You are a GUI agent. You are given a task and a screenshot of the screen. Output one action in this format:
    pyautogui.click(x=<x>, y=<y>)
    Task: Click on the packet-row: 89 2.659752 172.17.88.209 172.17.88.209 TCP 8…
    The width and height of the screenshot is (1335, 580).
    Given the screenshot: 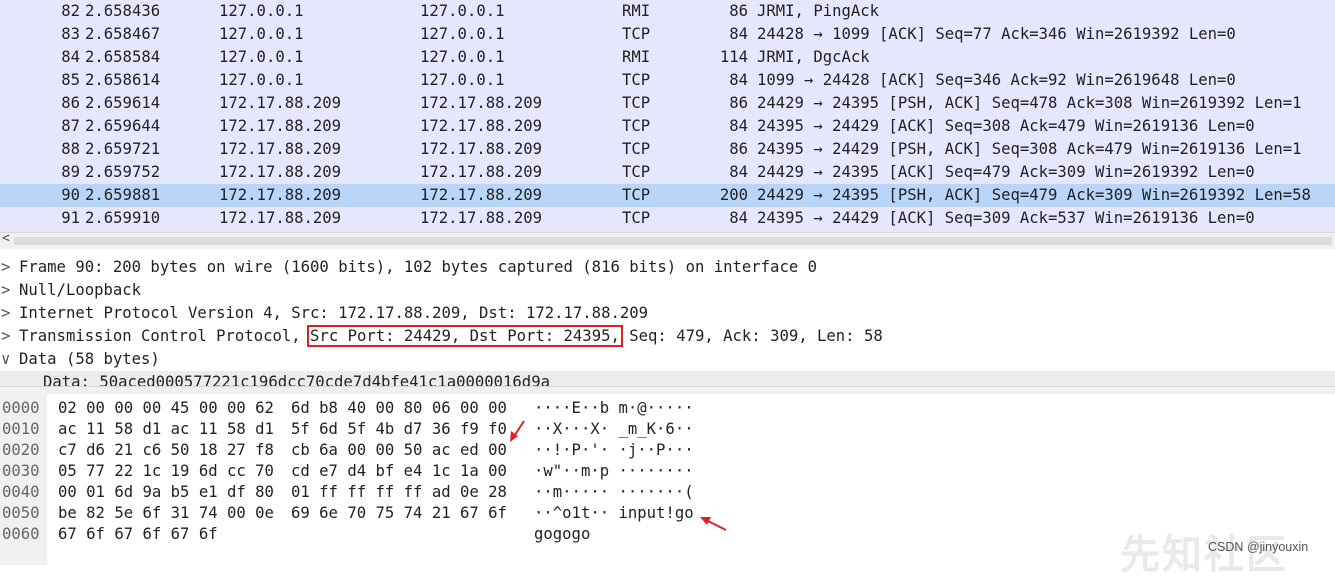 What is the action you would take?
    pyautogui.click(x=667, y=172)
    